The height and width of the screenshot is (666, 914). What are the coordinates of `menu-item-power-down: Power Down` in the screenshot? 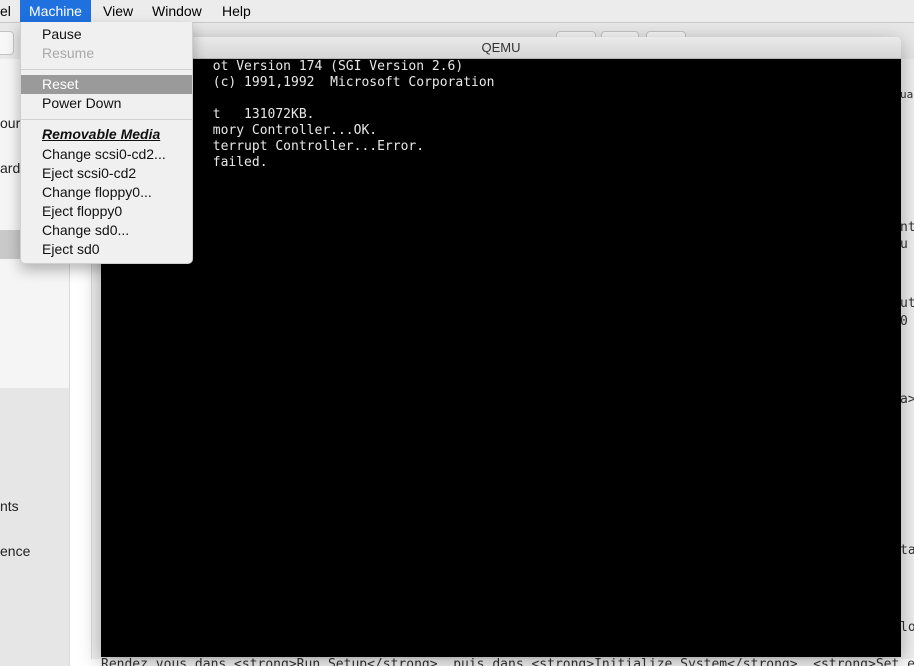 It's located at (106, 103).